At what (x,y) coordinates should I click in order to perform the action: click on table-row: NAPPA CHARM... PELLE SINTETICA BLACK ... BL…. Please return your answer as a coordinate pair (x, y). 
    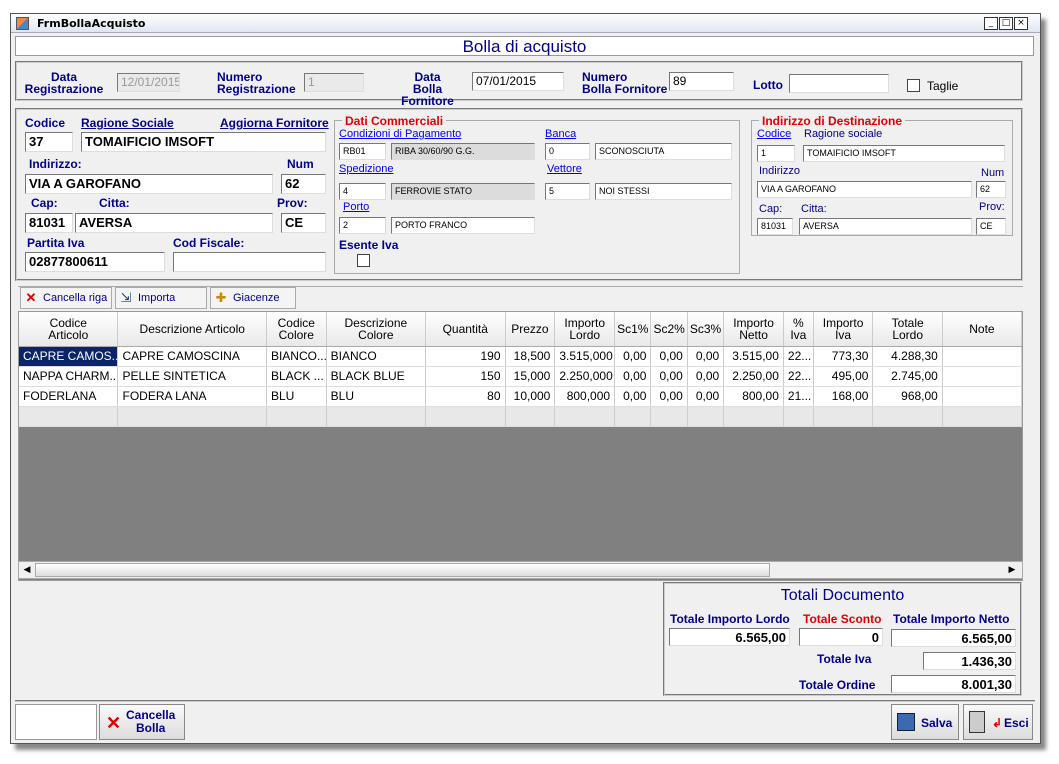
    Looking at the image, I should click on (520, 376).